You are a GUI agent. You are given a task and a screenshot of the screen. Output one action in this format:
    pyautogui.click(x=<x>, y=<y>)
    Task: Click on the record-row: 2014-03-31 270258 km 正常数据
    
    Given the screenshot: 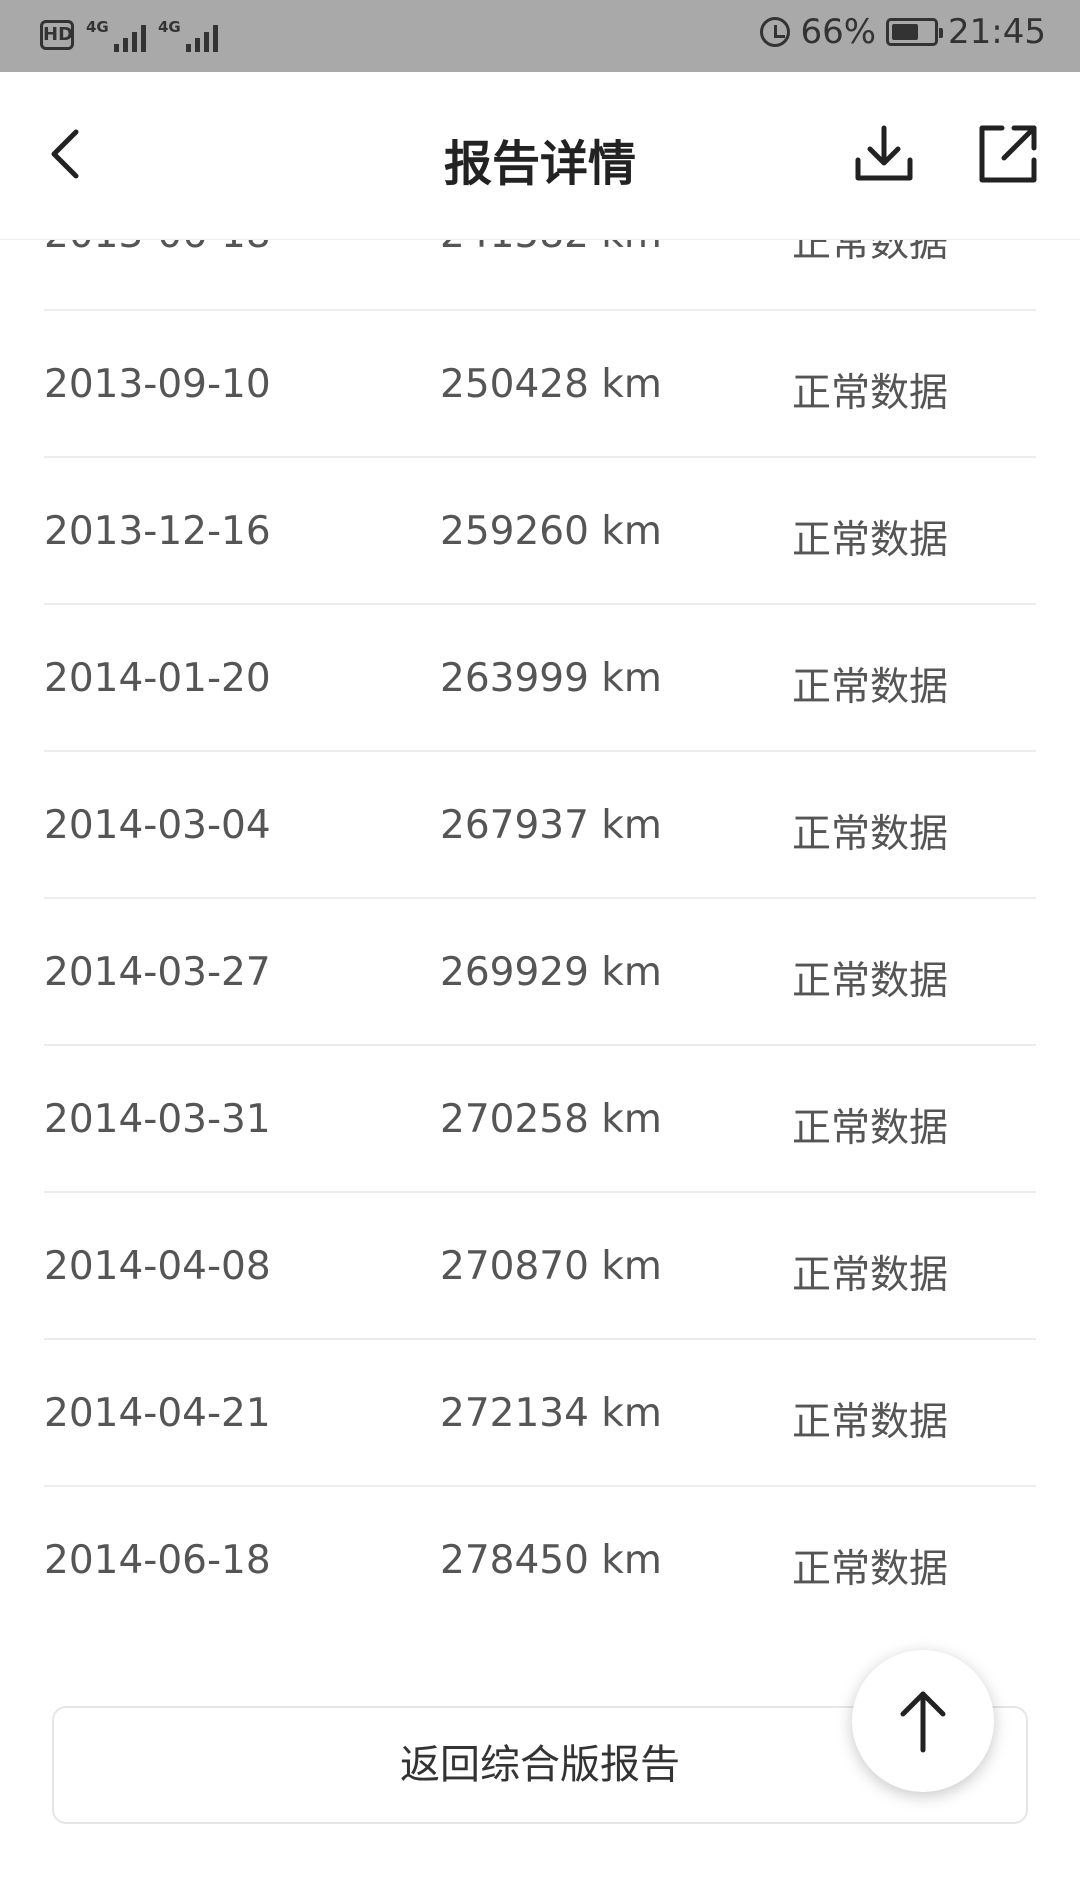 What is the action you would take?
    pyautogui.click(x=540, y=1119)
    